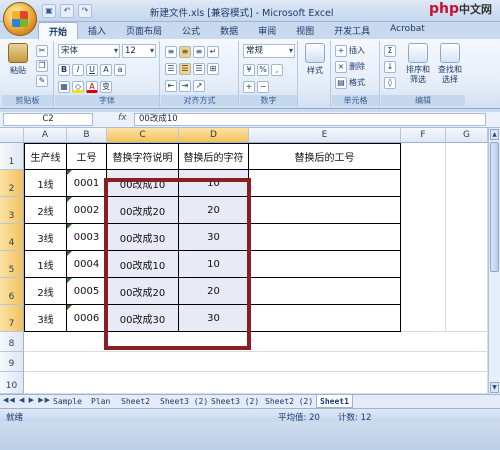  I want to click on formula-input: 00改成10, so click(310, 119).